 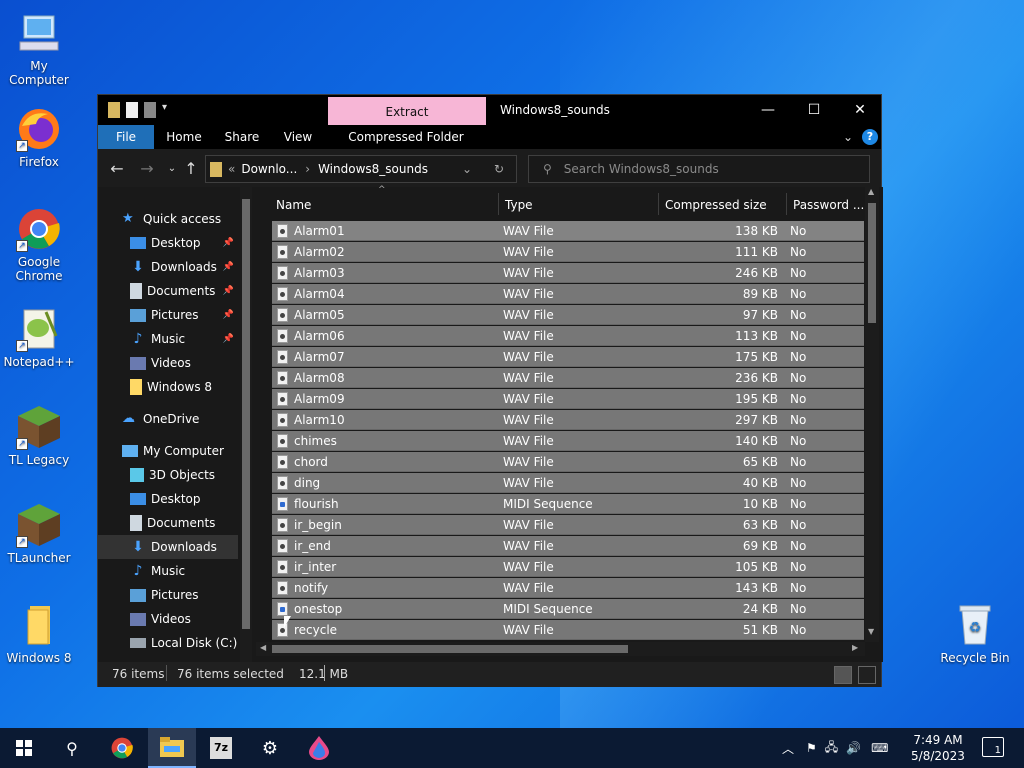 I want to click on properties-icon, so click(x=132, y=110).